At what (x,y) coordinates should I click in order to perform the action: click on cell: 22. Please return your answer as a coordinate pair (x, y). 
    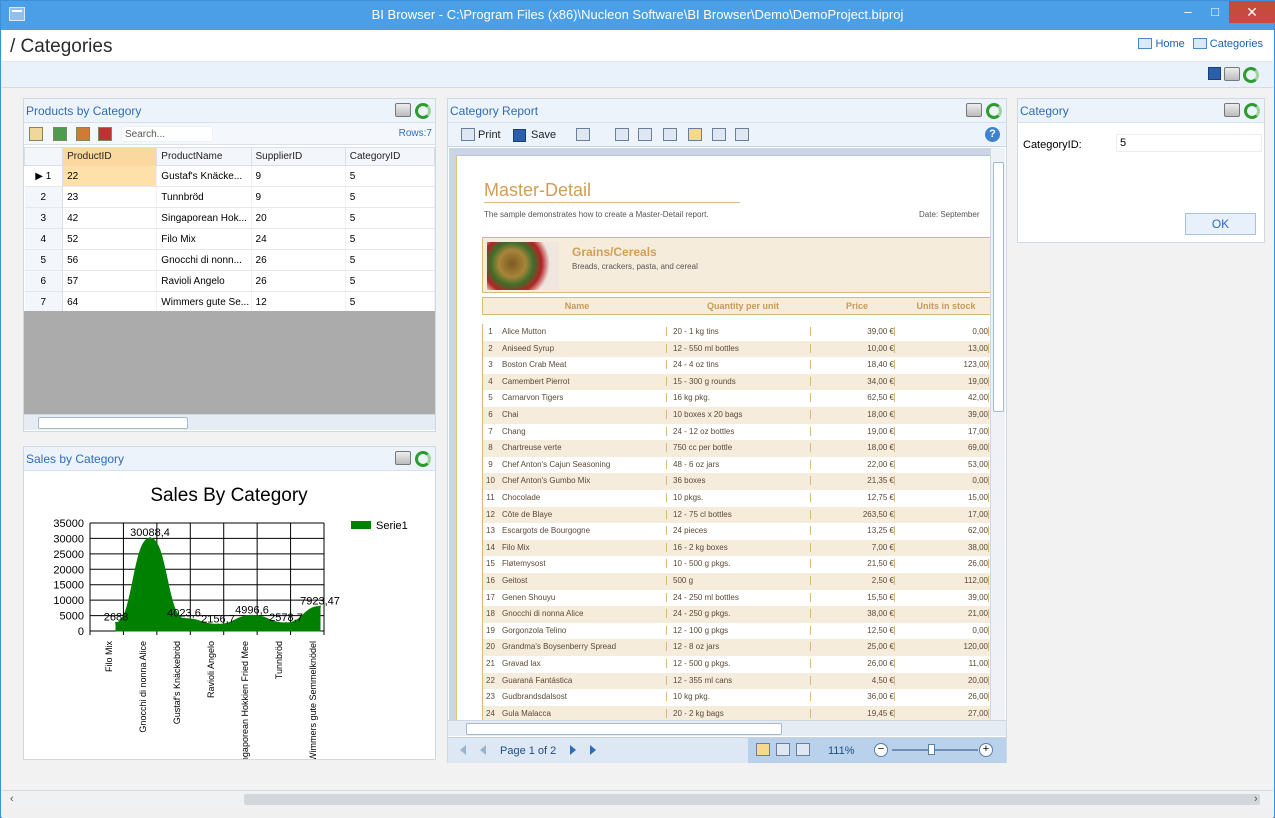
    Looking at the image, I should click on (110, 176).